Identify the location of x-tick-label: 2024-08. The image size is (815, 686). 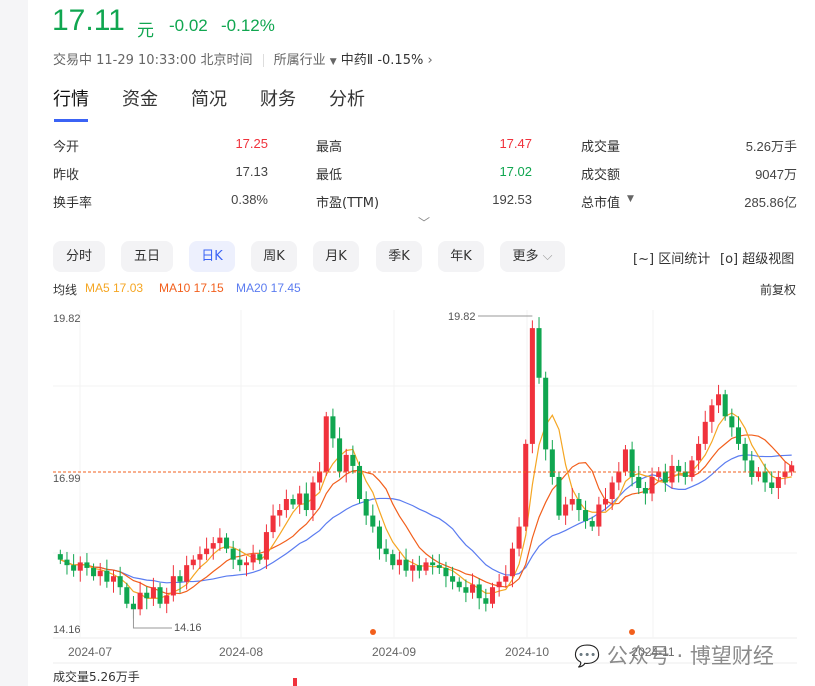
(241, 652).